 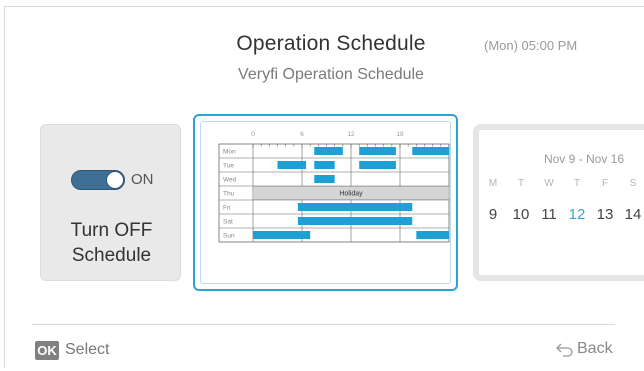 I want to click on calendar-weekday-row: M T W T F S, so click(x=561, y=183).